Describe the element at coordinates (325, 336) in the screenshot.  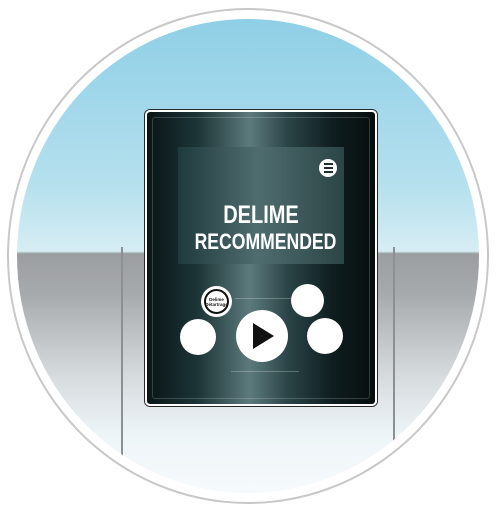
I see `right-button` at that location.